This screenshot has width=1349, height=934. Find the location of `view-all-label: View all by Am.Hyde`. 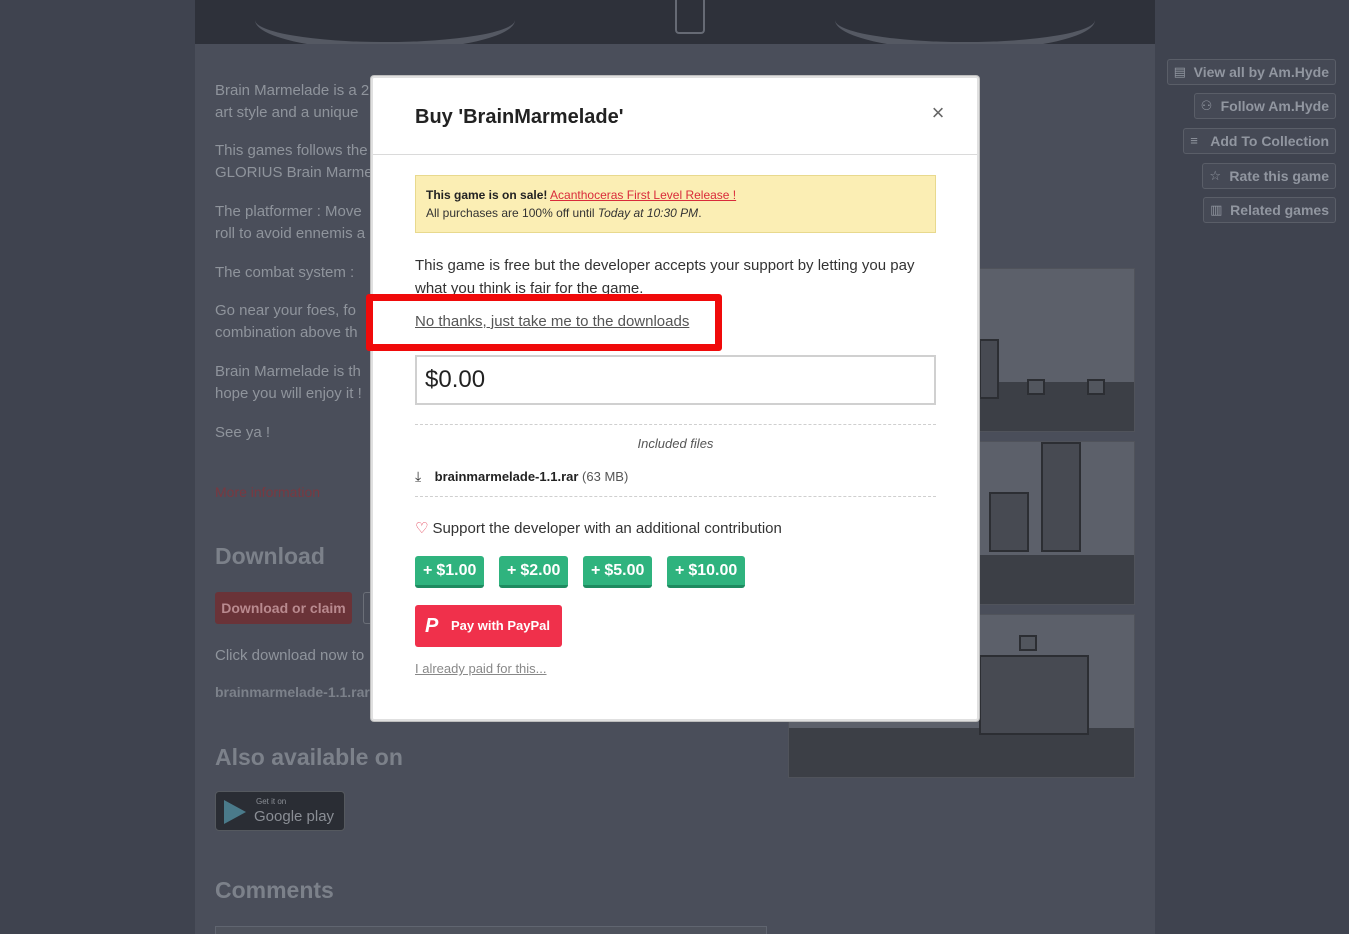

view-all-label: View all by Am.Hyde is located at coordinates (1261, 72).